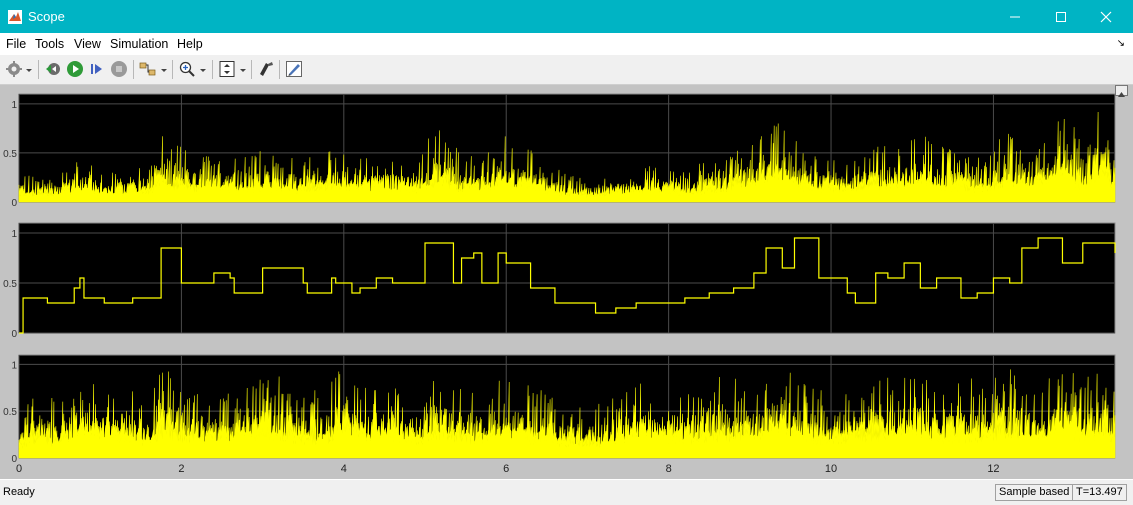 The height and width of the screenshot is (505, 1133). I want to click on settings-gear-icon, so click(14, 69).